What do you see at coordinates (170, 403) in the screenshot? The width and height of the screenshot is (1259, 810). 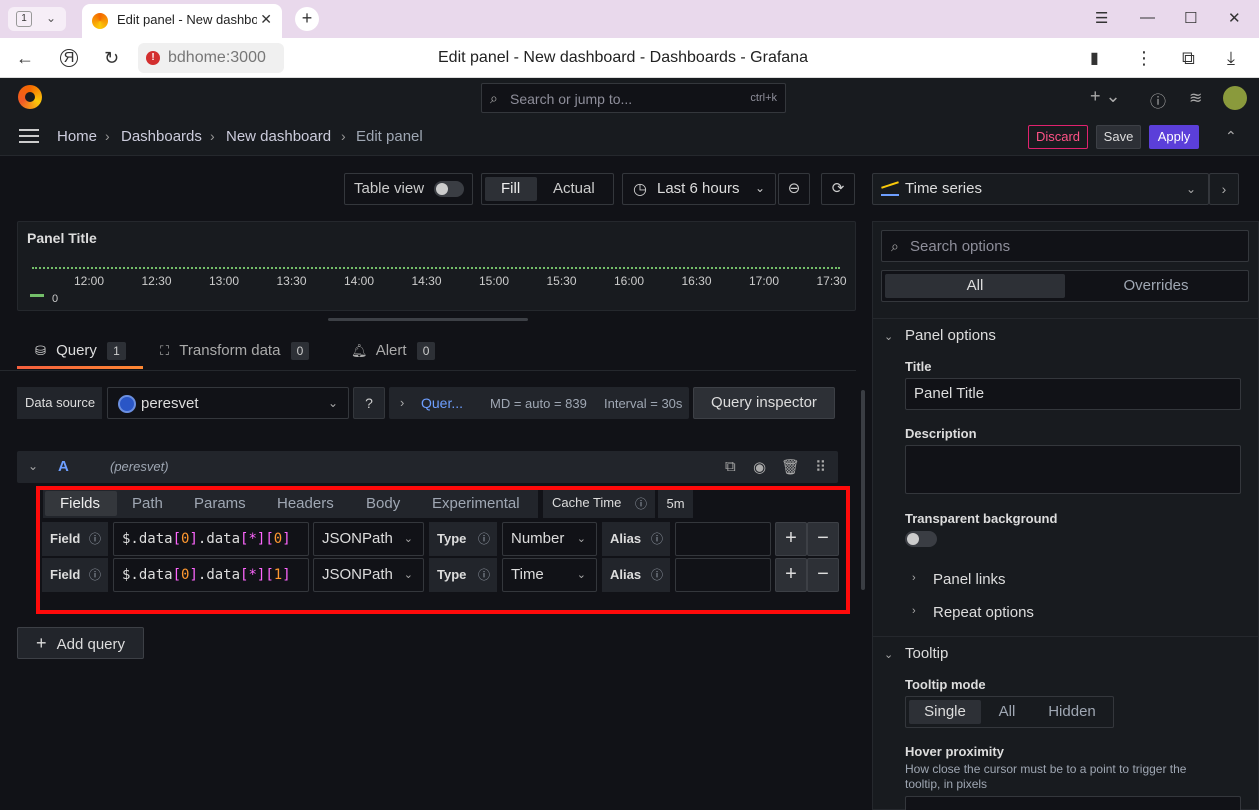 I see `datasource-name: peresvet` at bounding box center [170, 403].